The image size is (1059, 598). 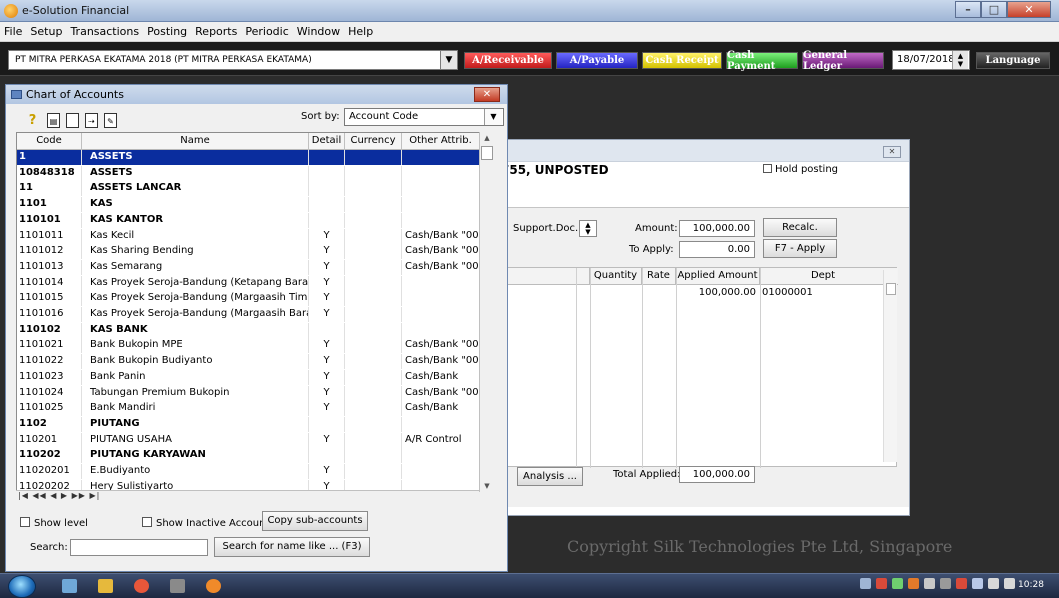 What do you see at coordinates (373, 141) in the screenshot?
I see `col-currency: Currency` at bounding box center [373, 141].